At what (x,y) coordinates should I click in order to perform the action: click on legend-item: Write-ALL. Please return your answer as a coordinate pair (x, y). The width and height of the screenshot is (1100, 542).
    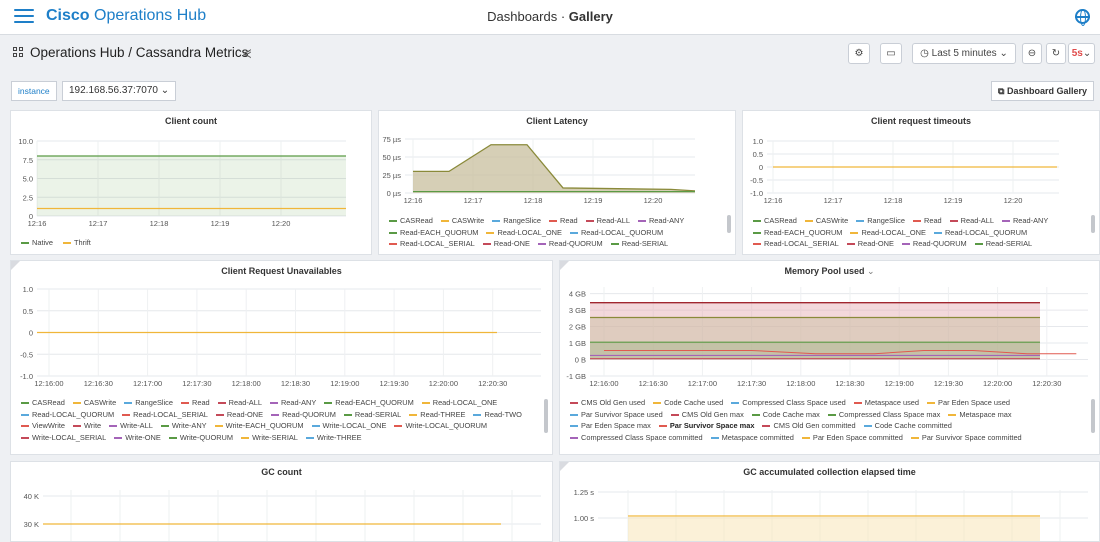
    Looking at the image, I should click on (131, 426).